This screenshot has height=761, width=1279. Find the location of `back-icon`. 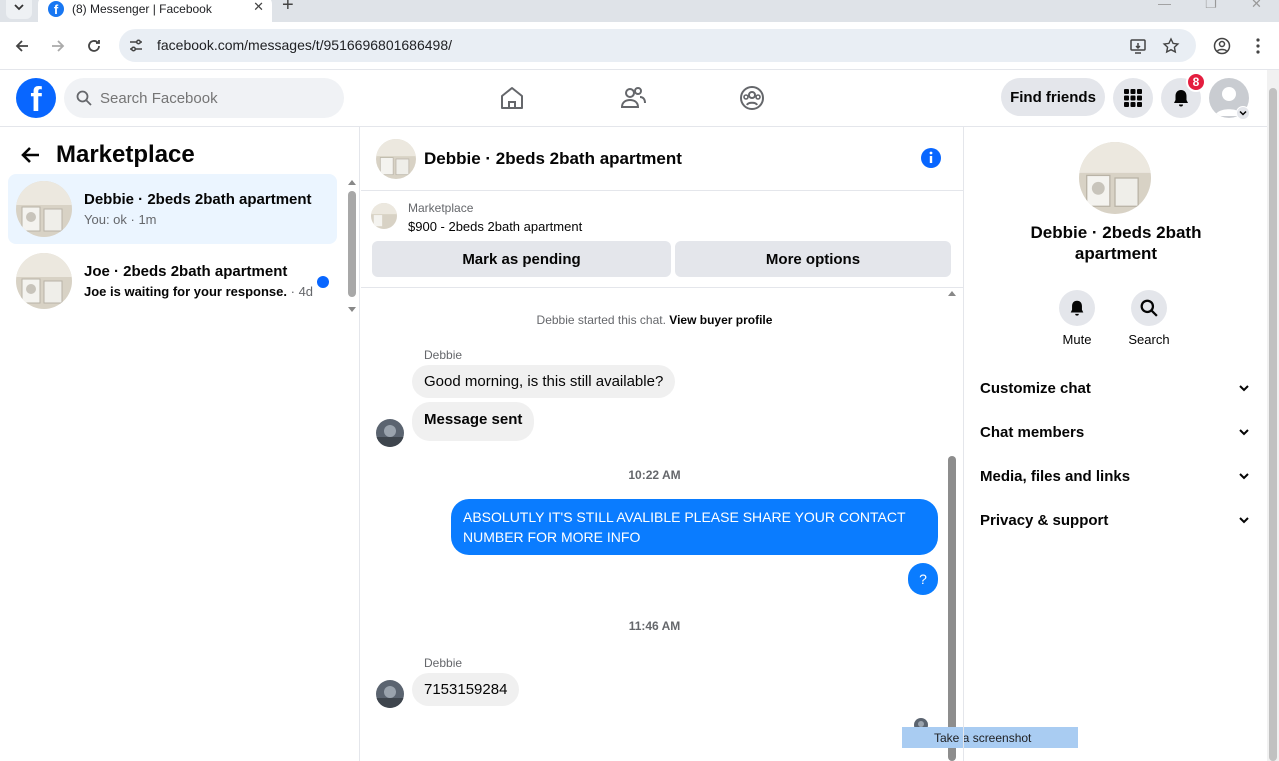

back-icon is located at coordinates (22, 46).